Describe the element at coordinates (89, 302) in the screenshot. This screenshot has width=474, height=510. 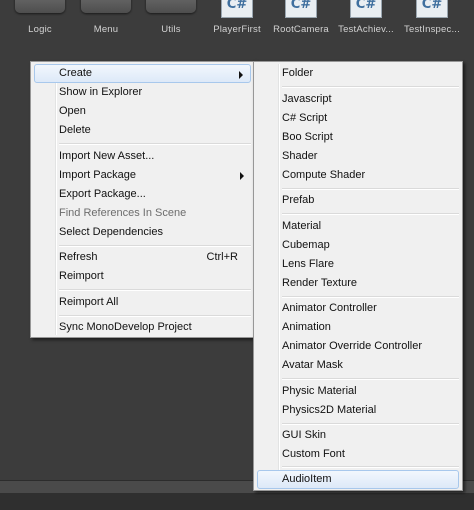
I see `menu-item-label: Reimport All` at that location.